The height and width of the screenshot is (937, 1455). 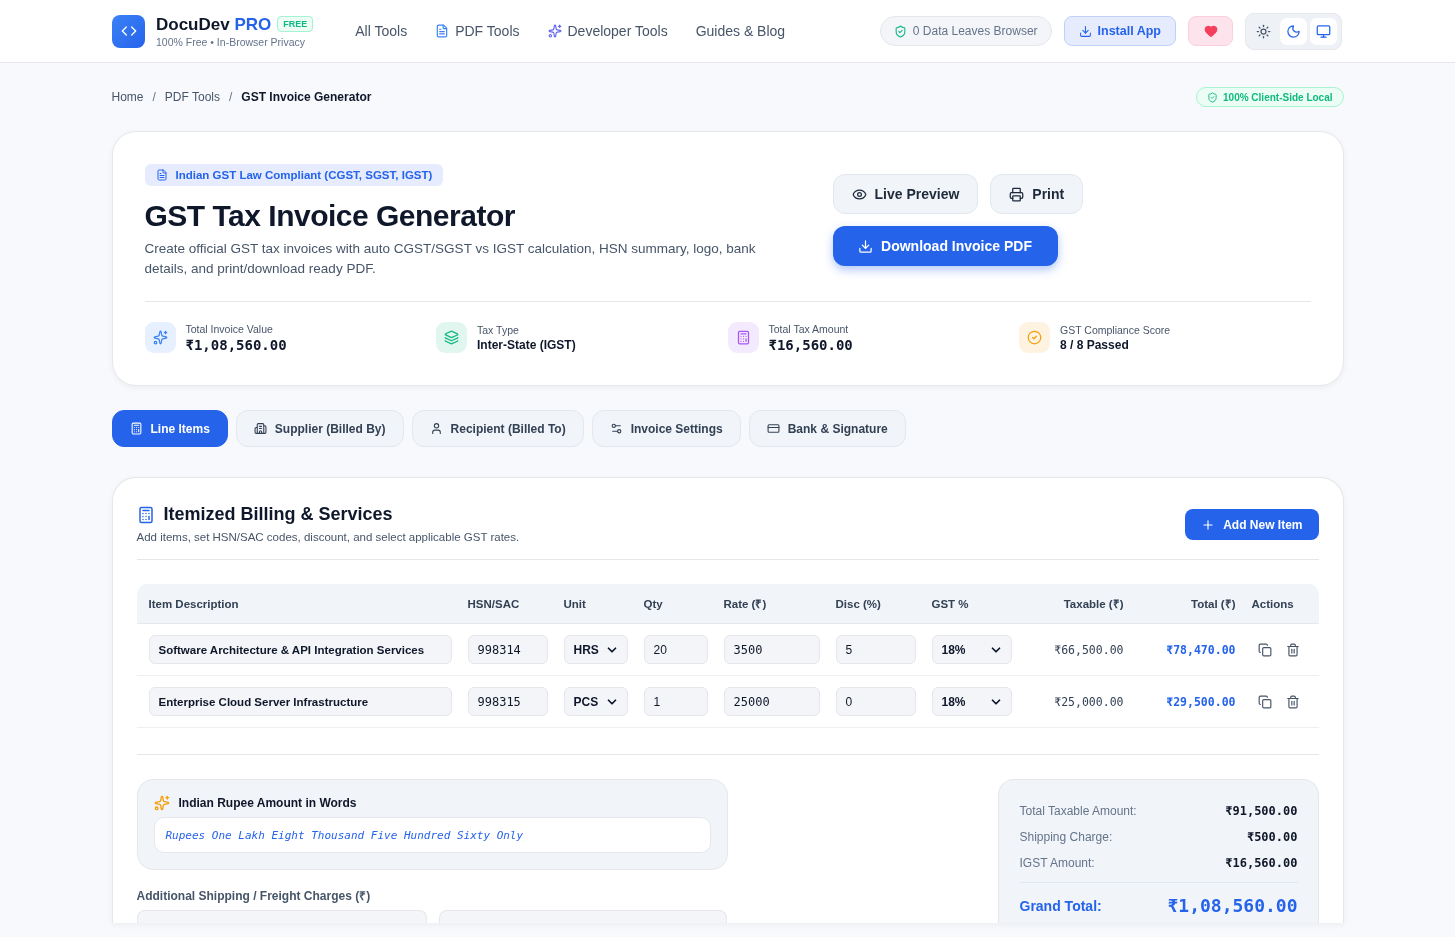 I want to click on shipping-amount-field, so click(x=281, y=916).